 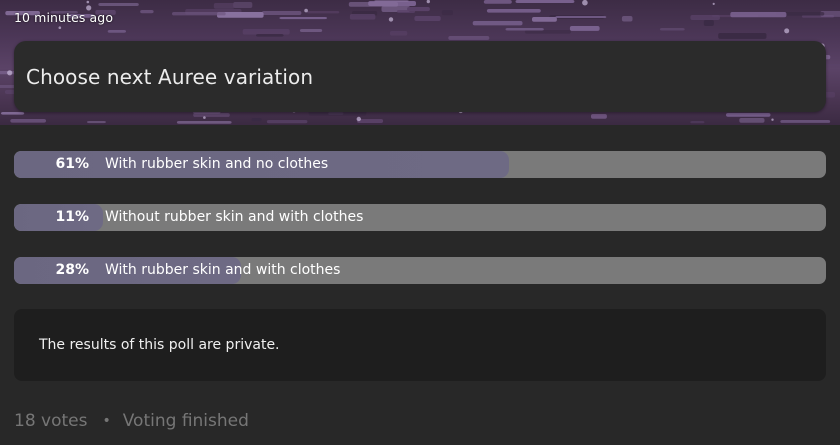 What do you see at coordinates (217, 164) in the screenshot?
I see `poll-option-label: With rubber skin and no clothes` at bounding box center [217, 164].